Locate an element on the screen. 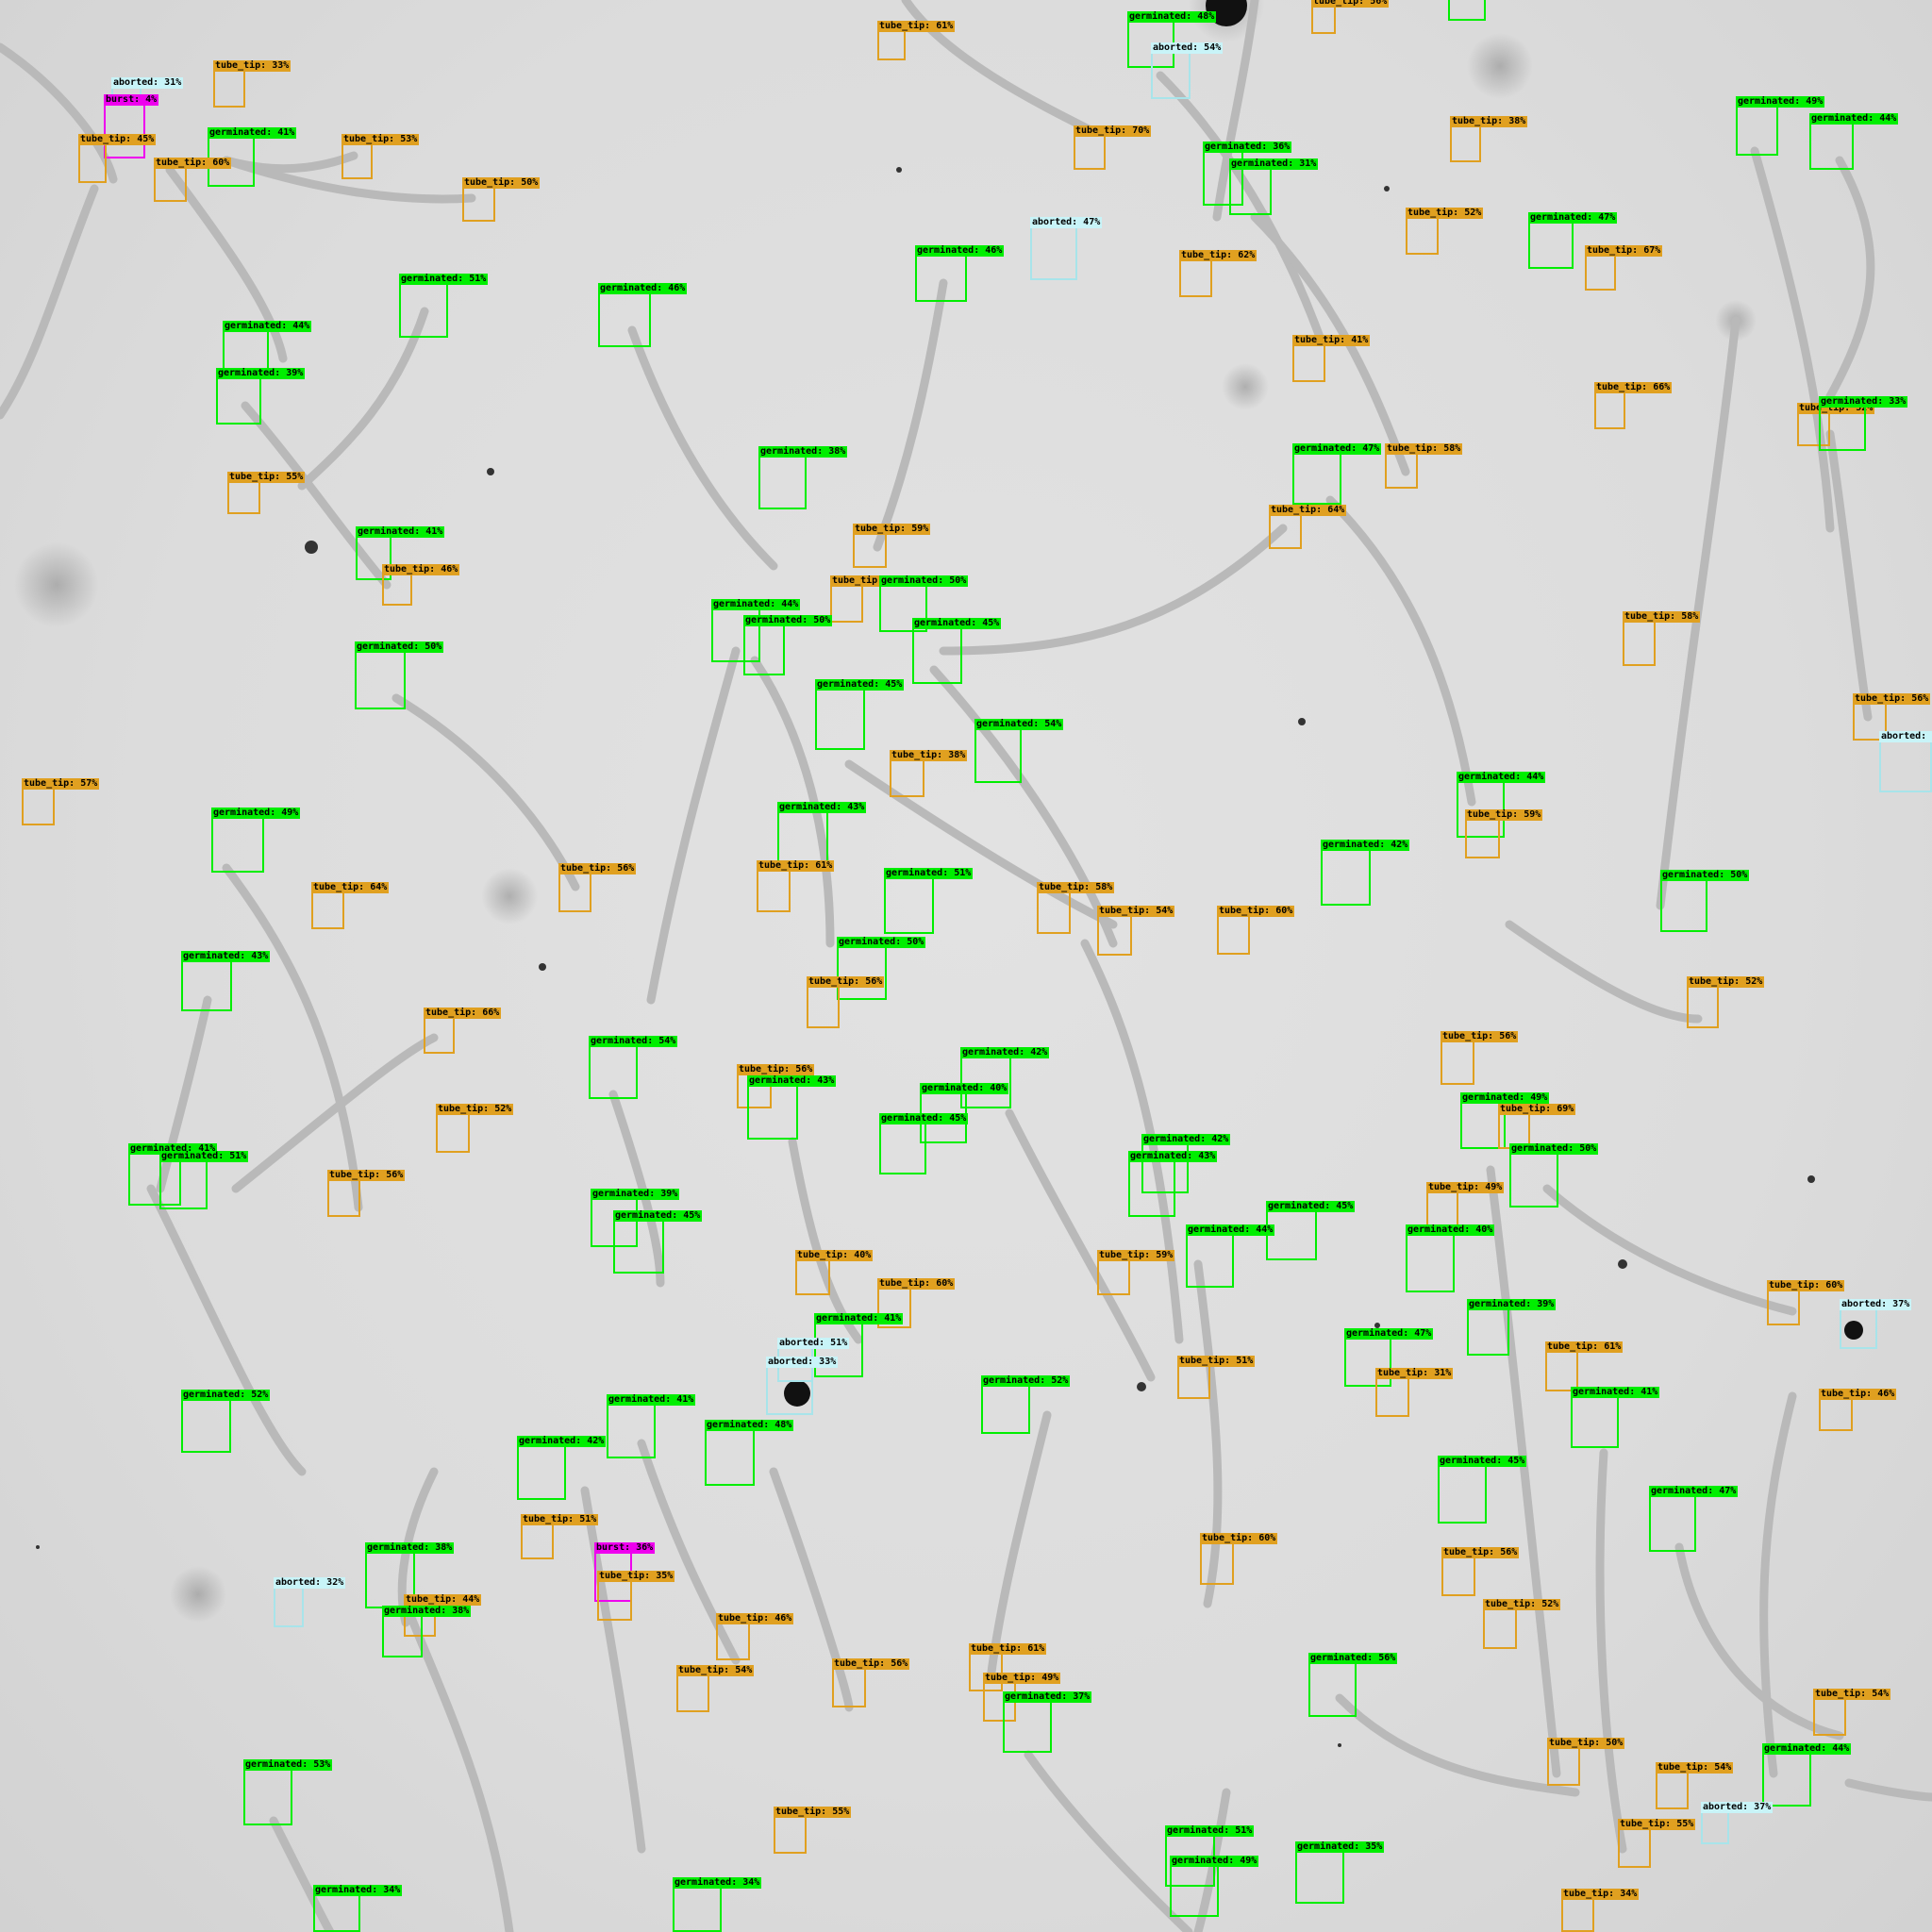 Image resolution: width=1932 pixels, height=1932 pixels. detection-box-tube-tip: tube_tip: 52% is located at coordinates (1726, 1002).